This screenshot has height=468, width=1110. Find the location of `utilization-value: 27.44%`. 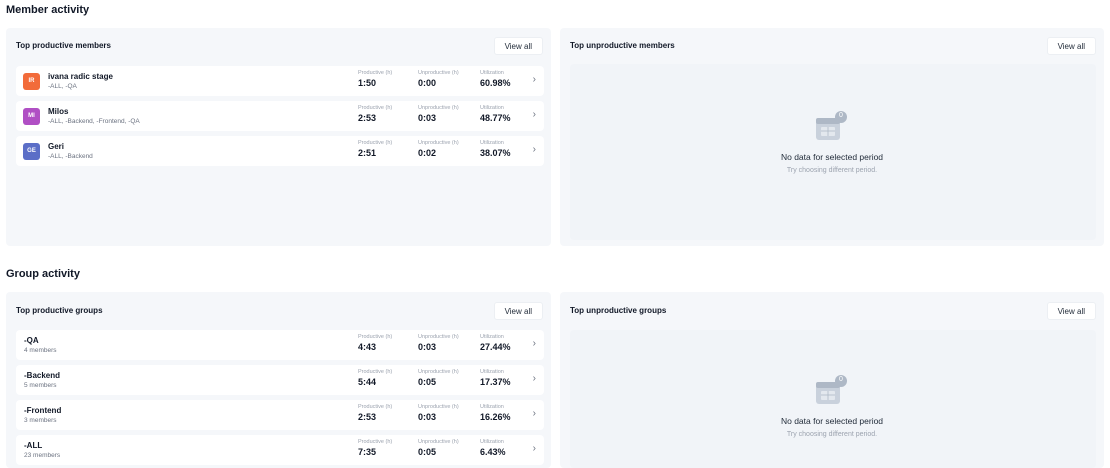

utilization-value: 27.44% is located at coordinates (495, 347).